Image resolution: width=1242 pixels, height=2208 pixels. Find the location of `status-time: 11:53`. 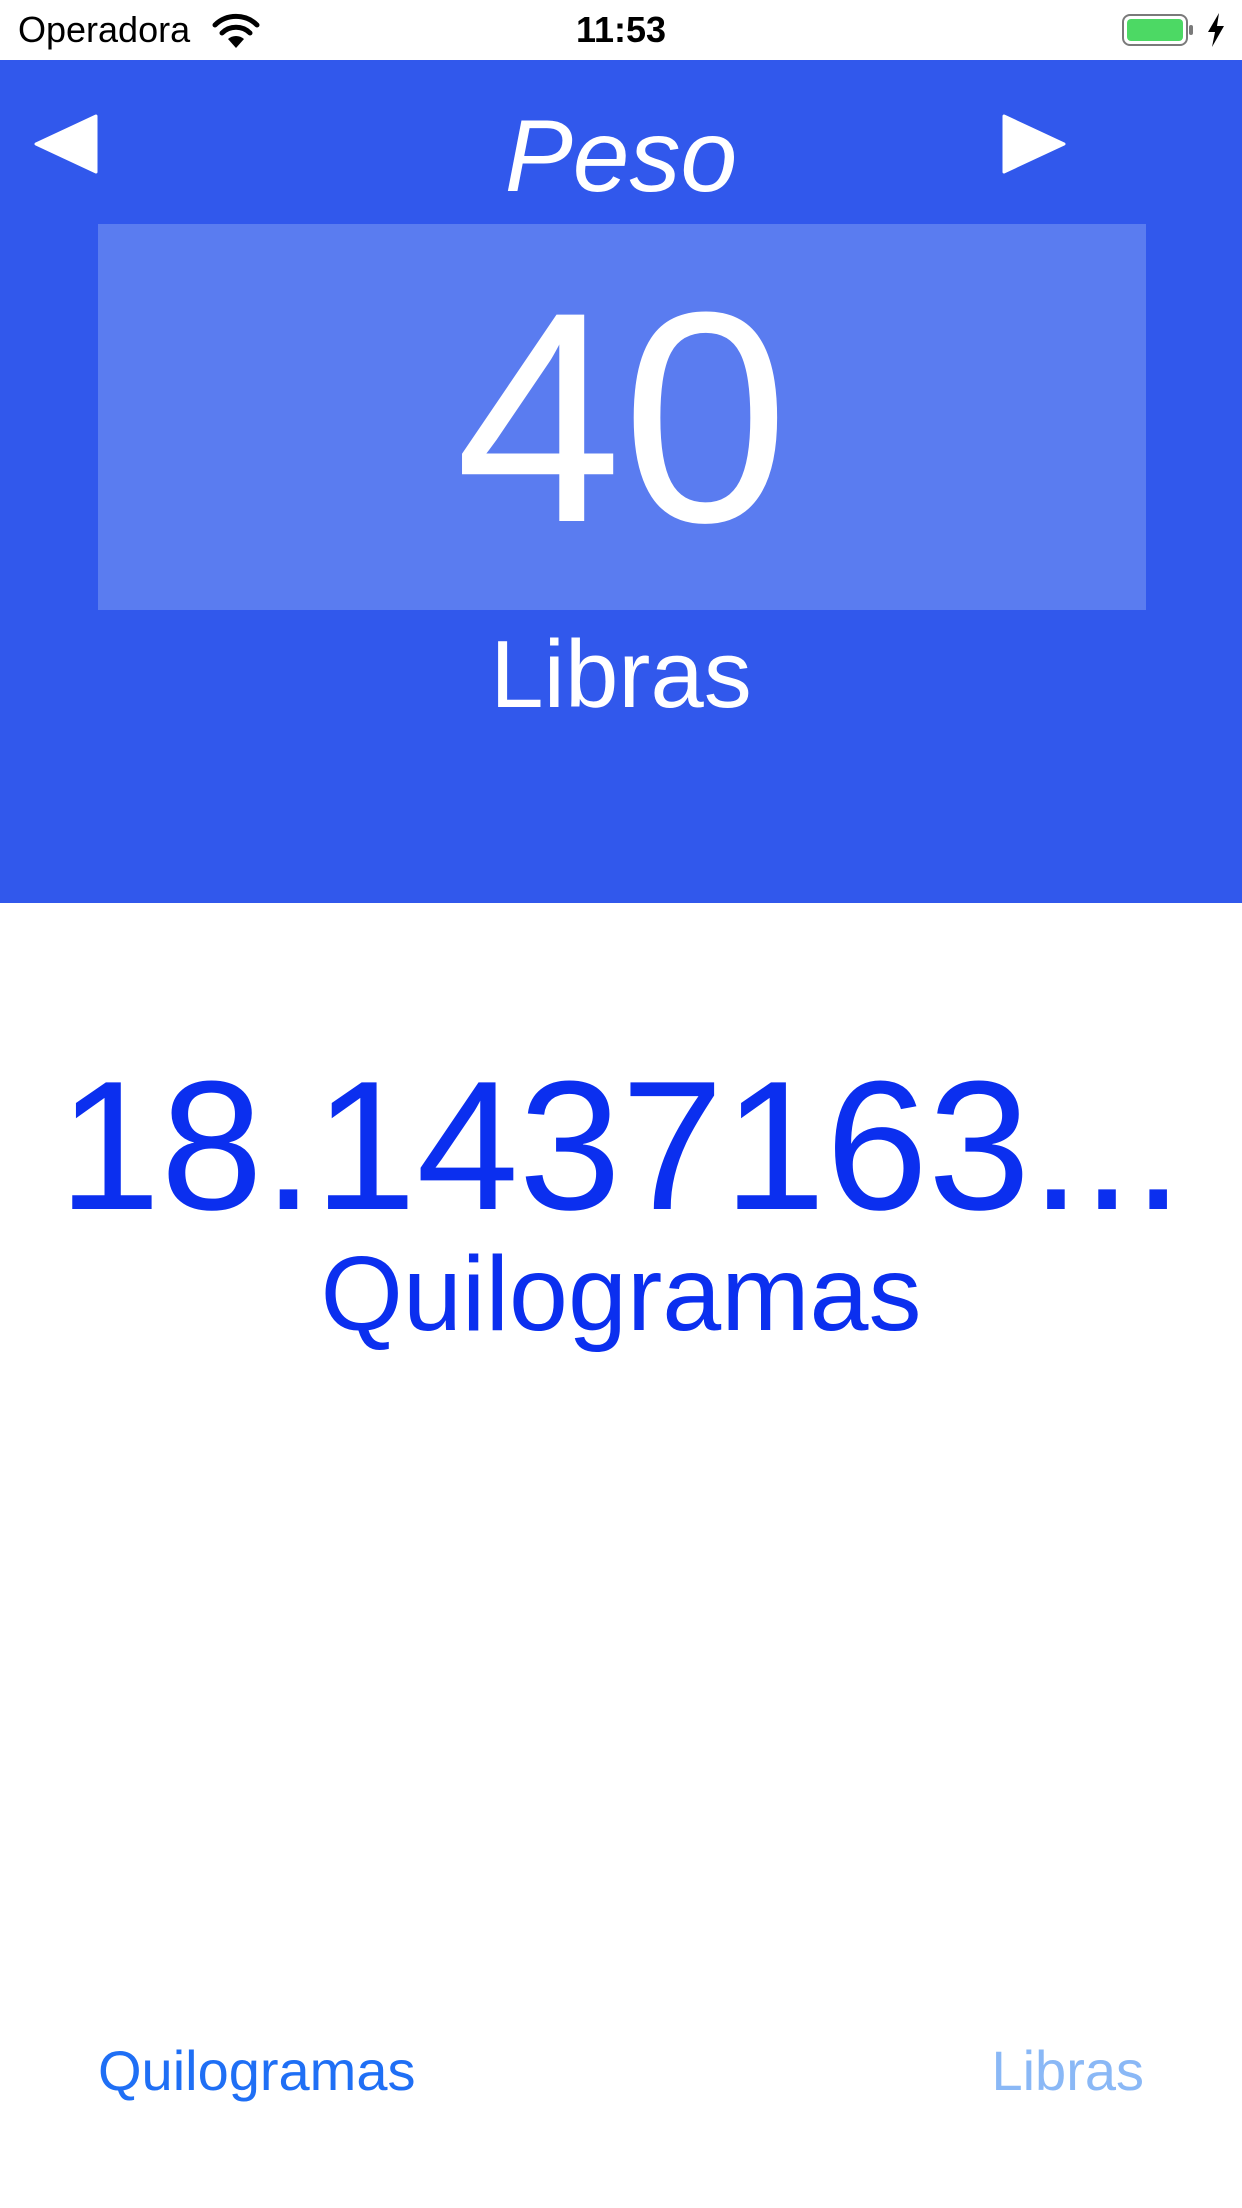

status-time: 11:53 is located at coordinates (621, 29).